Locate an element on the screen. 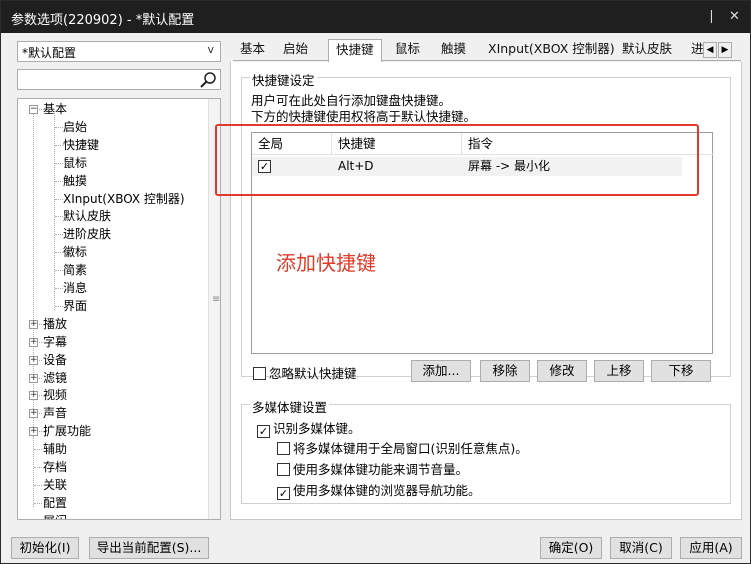 Image resolution: width=751 pixels, height=564 pixels. multimedia-group-title: 多媒体键设置 is located at coordinates (290, 406).